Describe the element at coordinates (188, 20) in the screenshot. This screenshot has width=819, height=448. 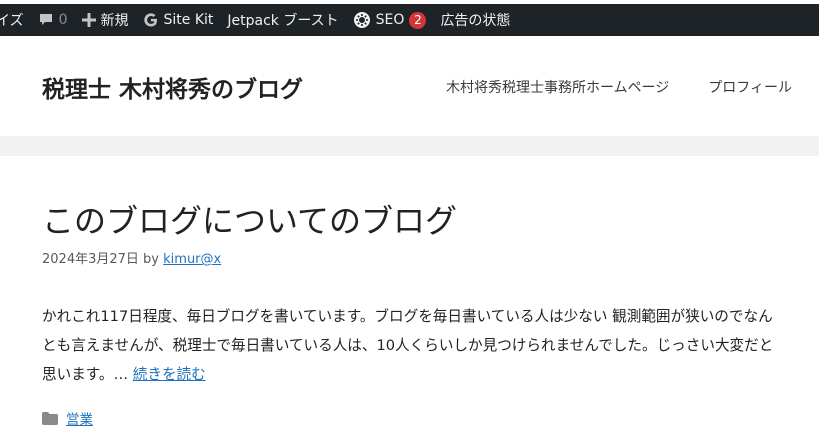
I see `admin-sitekit-label: Site Kit` at that location.